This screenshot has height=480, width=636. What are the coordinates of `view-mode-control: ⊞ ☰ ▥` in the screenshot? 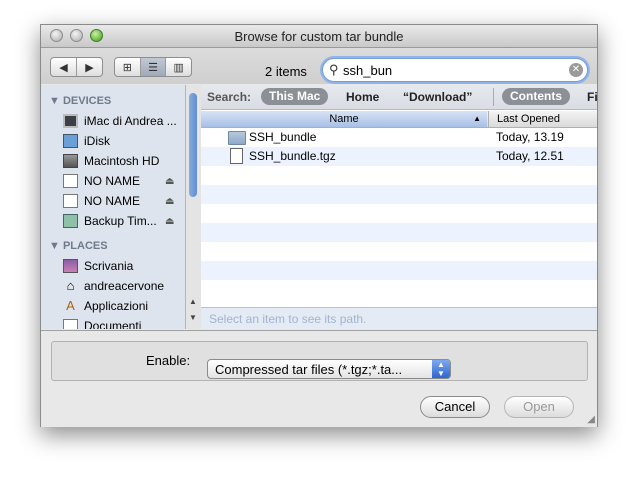 It's located at (153, 67).